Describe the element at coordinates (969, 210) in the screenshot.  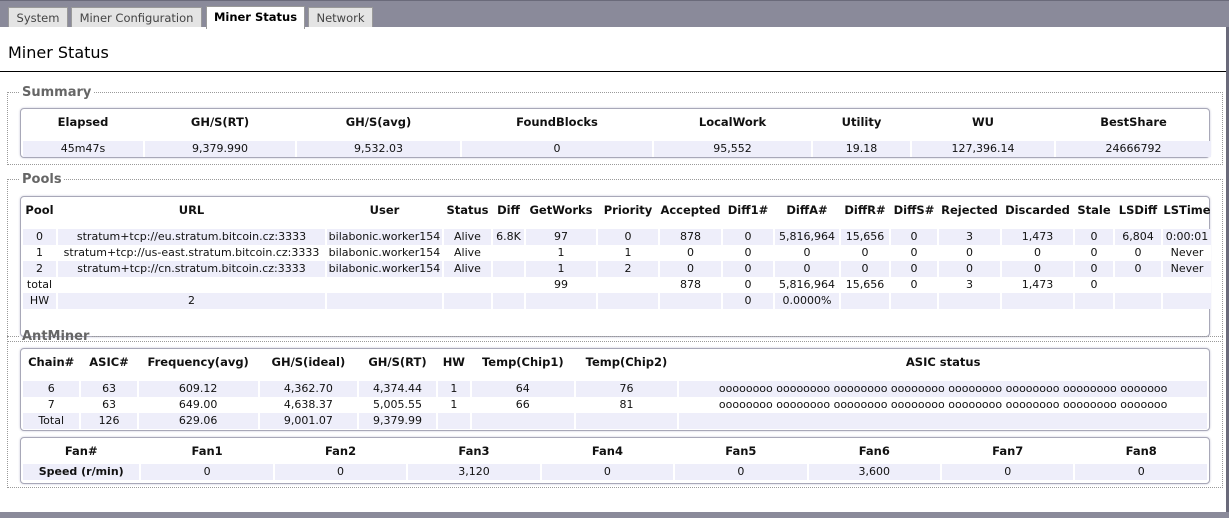
I see `pools-header: Rejected` at that location.